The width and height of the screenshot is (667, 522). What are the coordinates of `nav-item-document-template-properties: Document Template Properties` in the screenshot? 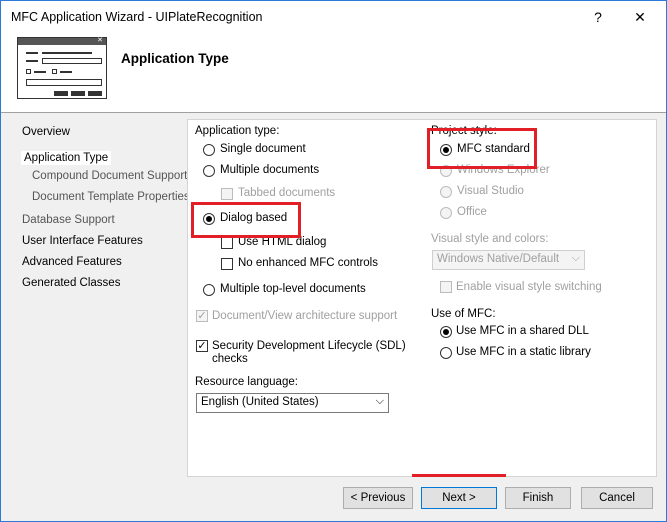 It's located at (111, 197).